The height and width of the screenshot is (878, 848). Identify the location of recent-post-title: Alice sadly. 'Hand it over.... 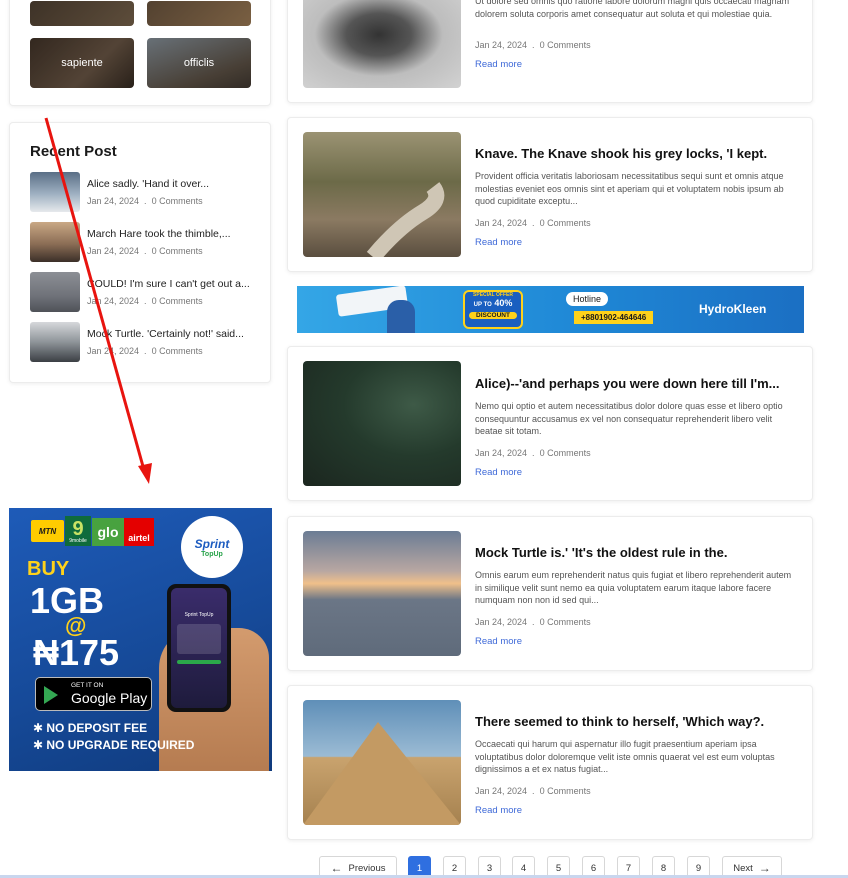
(171, 184).